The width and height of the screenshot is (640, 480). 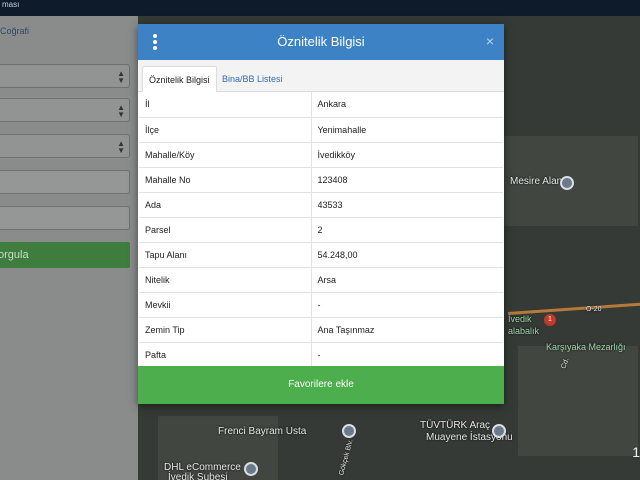 I want to click on row-key: Tapu Alanı, so click(x=225, y=255).